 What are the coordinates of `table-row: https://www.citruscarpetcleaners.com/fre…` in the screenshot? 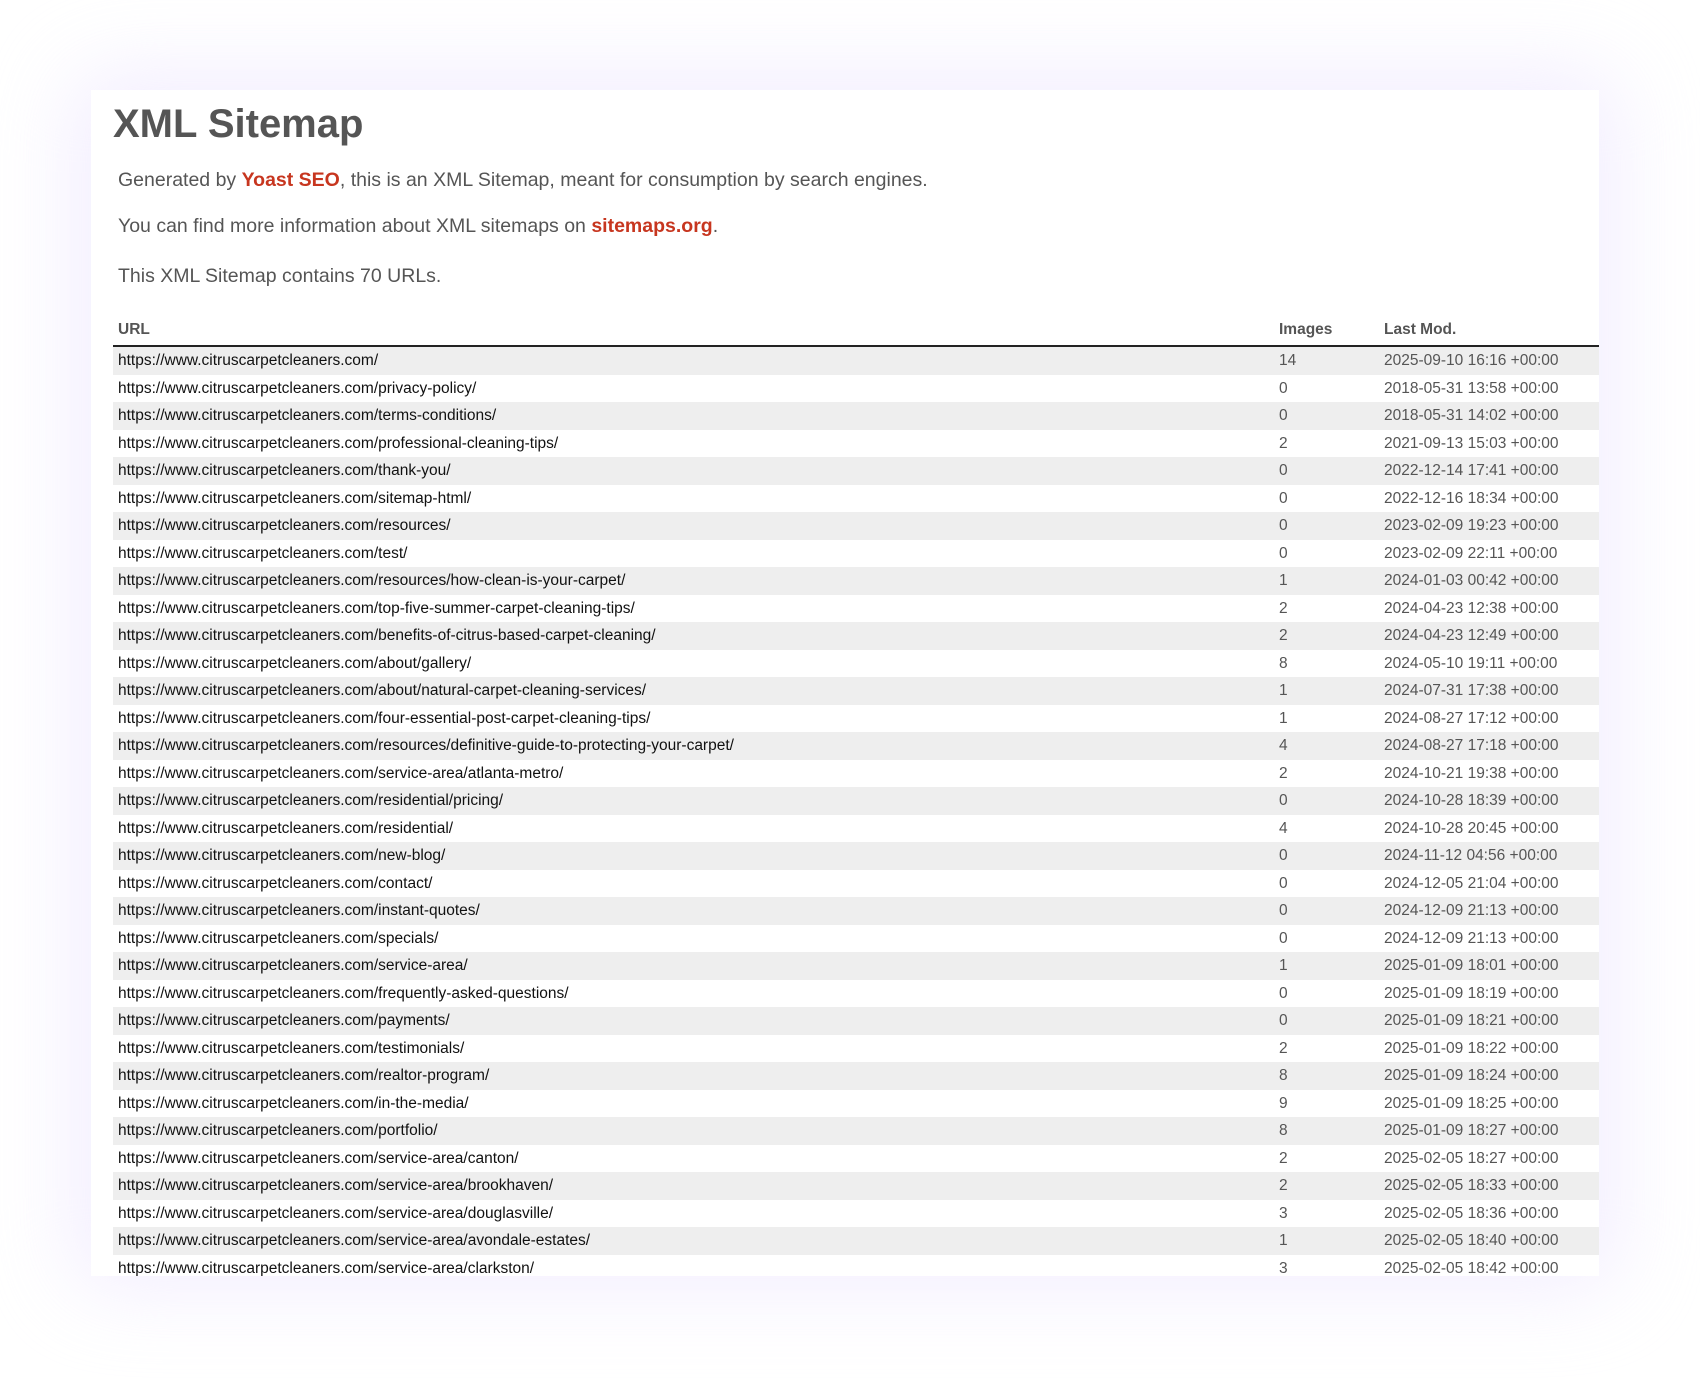 It's located at (856, 993).